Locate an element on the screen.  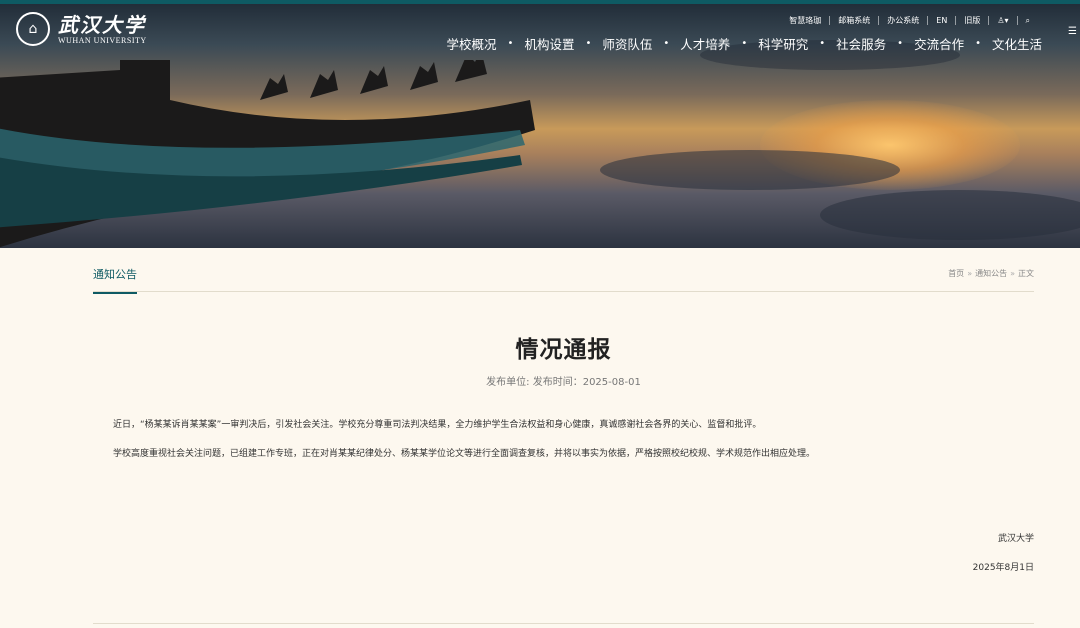
nav-education: 人才培养 is located at coordinates (705, 43).